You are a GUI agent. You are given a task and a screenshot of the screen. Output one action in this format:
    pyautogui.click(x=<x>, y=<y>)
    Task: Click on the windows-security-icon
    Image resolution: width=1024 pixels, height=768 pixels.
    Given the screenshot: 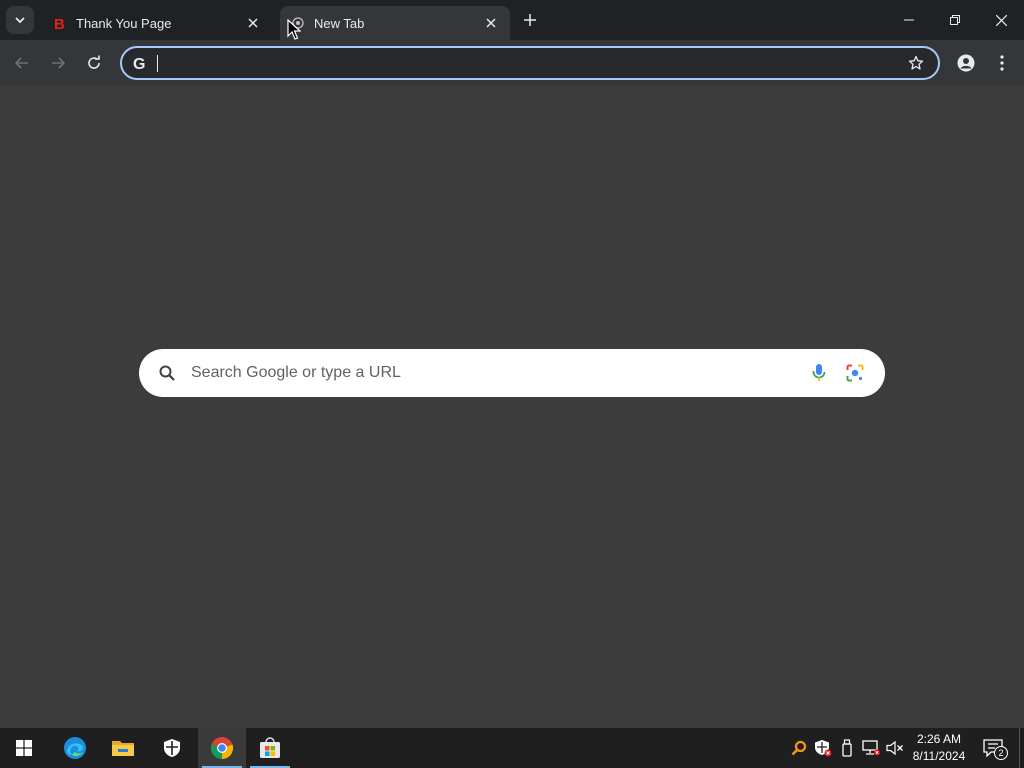 What is the action you would take?
    pyautogui.click(x=172, y=748)
    